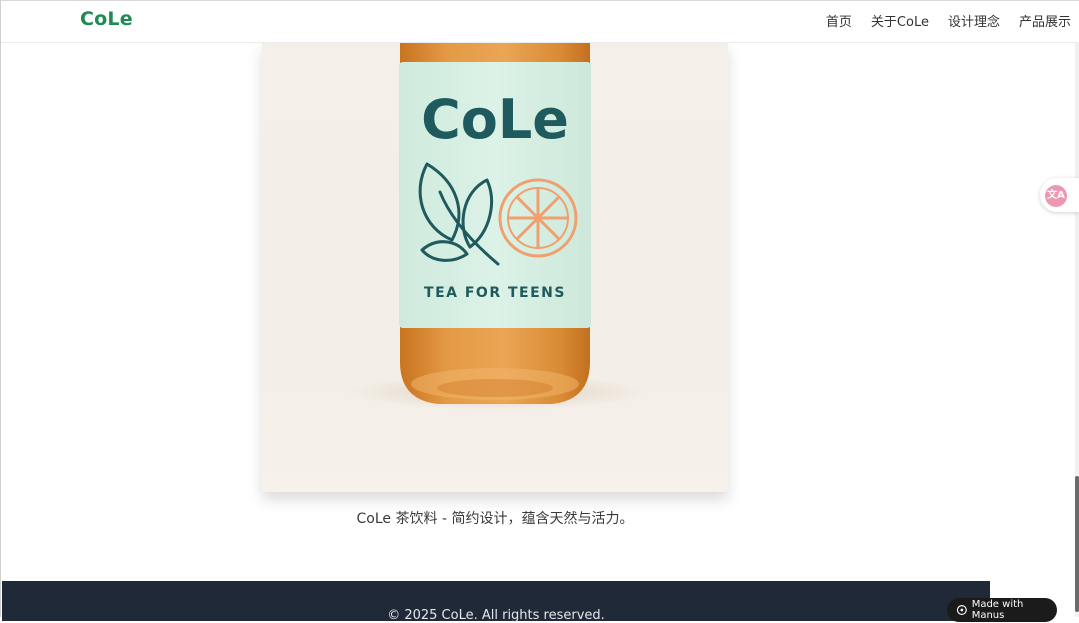  I want to click on manus-icon, so click(961, 610).